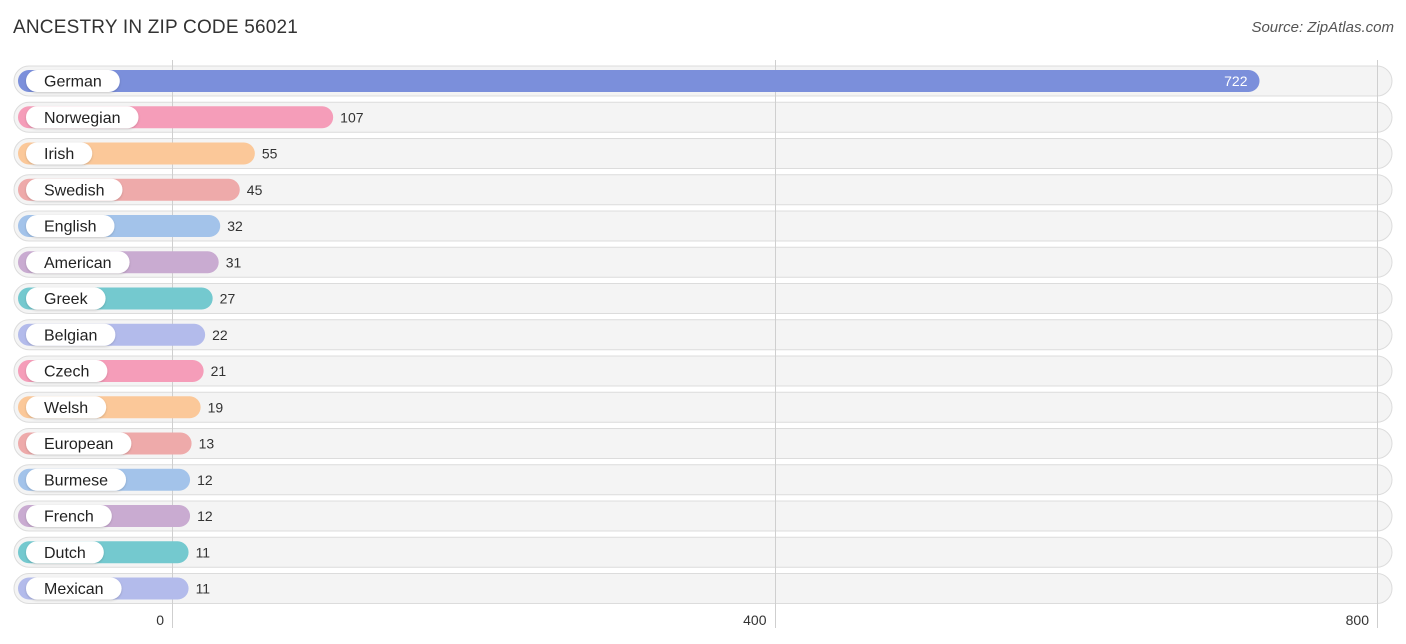 This screenshot has width=1406, height=644. What do you see at coordinates (70, 227) in the screenshot?
I see `category-label: English` at bounding box center [70, 227].